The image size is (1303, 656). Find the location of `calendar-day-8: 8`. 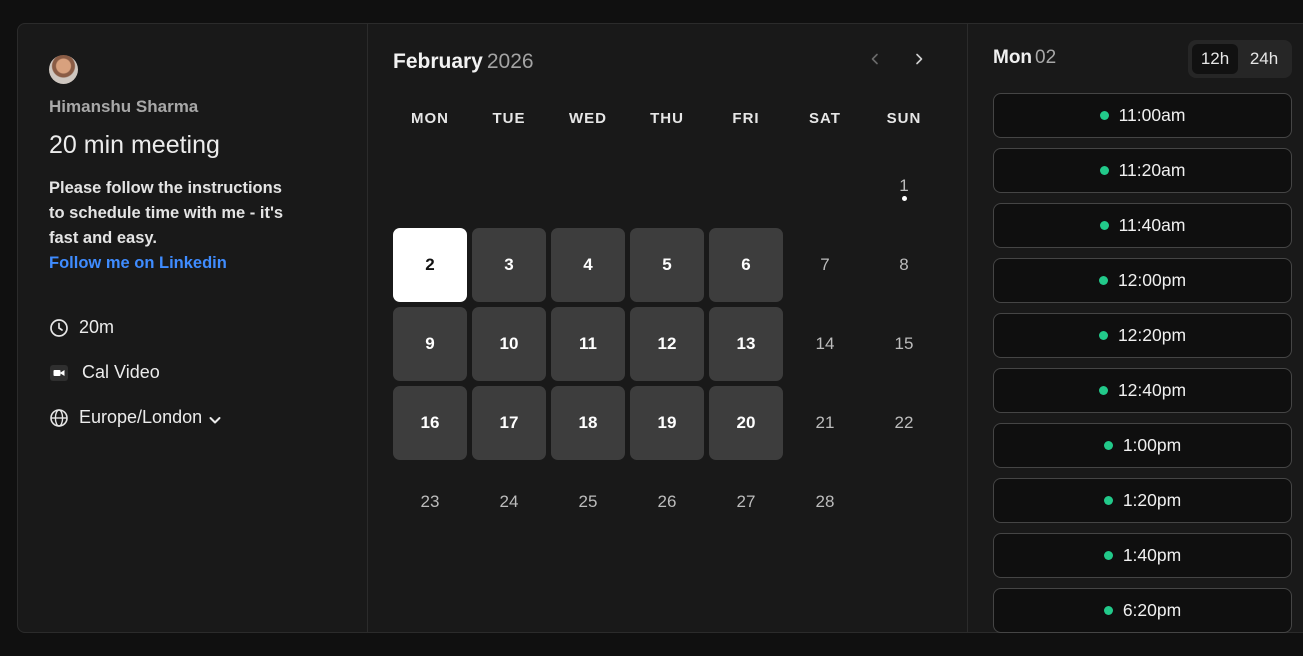

calendar-day-8: 8 is located at coordinates (904, 265).